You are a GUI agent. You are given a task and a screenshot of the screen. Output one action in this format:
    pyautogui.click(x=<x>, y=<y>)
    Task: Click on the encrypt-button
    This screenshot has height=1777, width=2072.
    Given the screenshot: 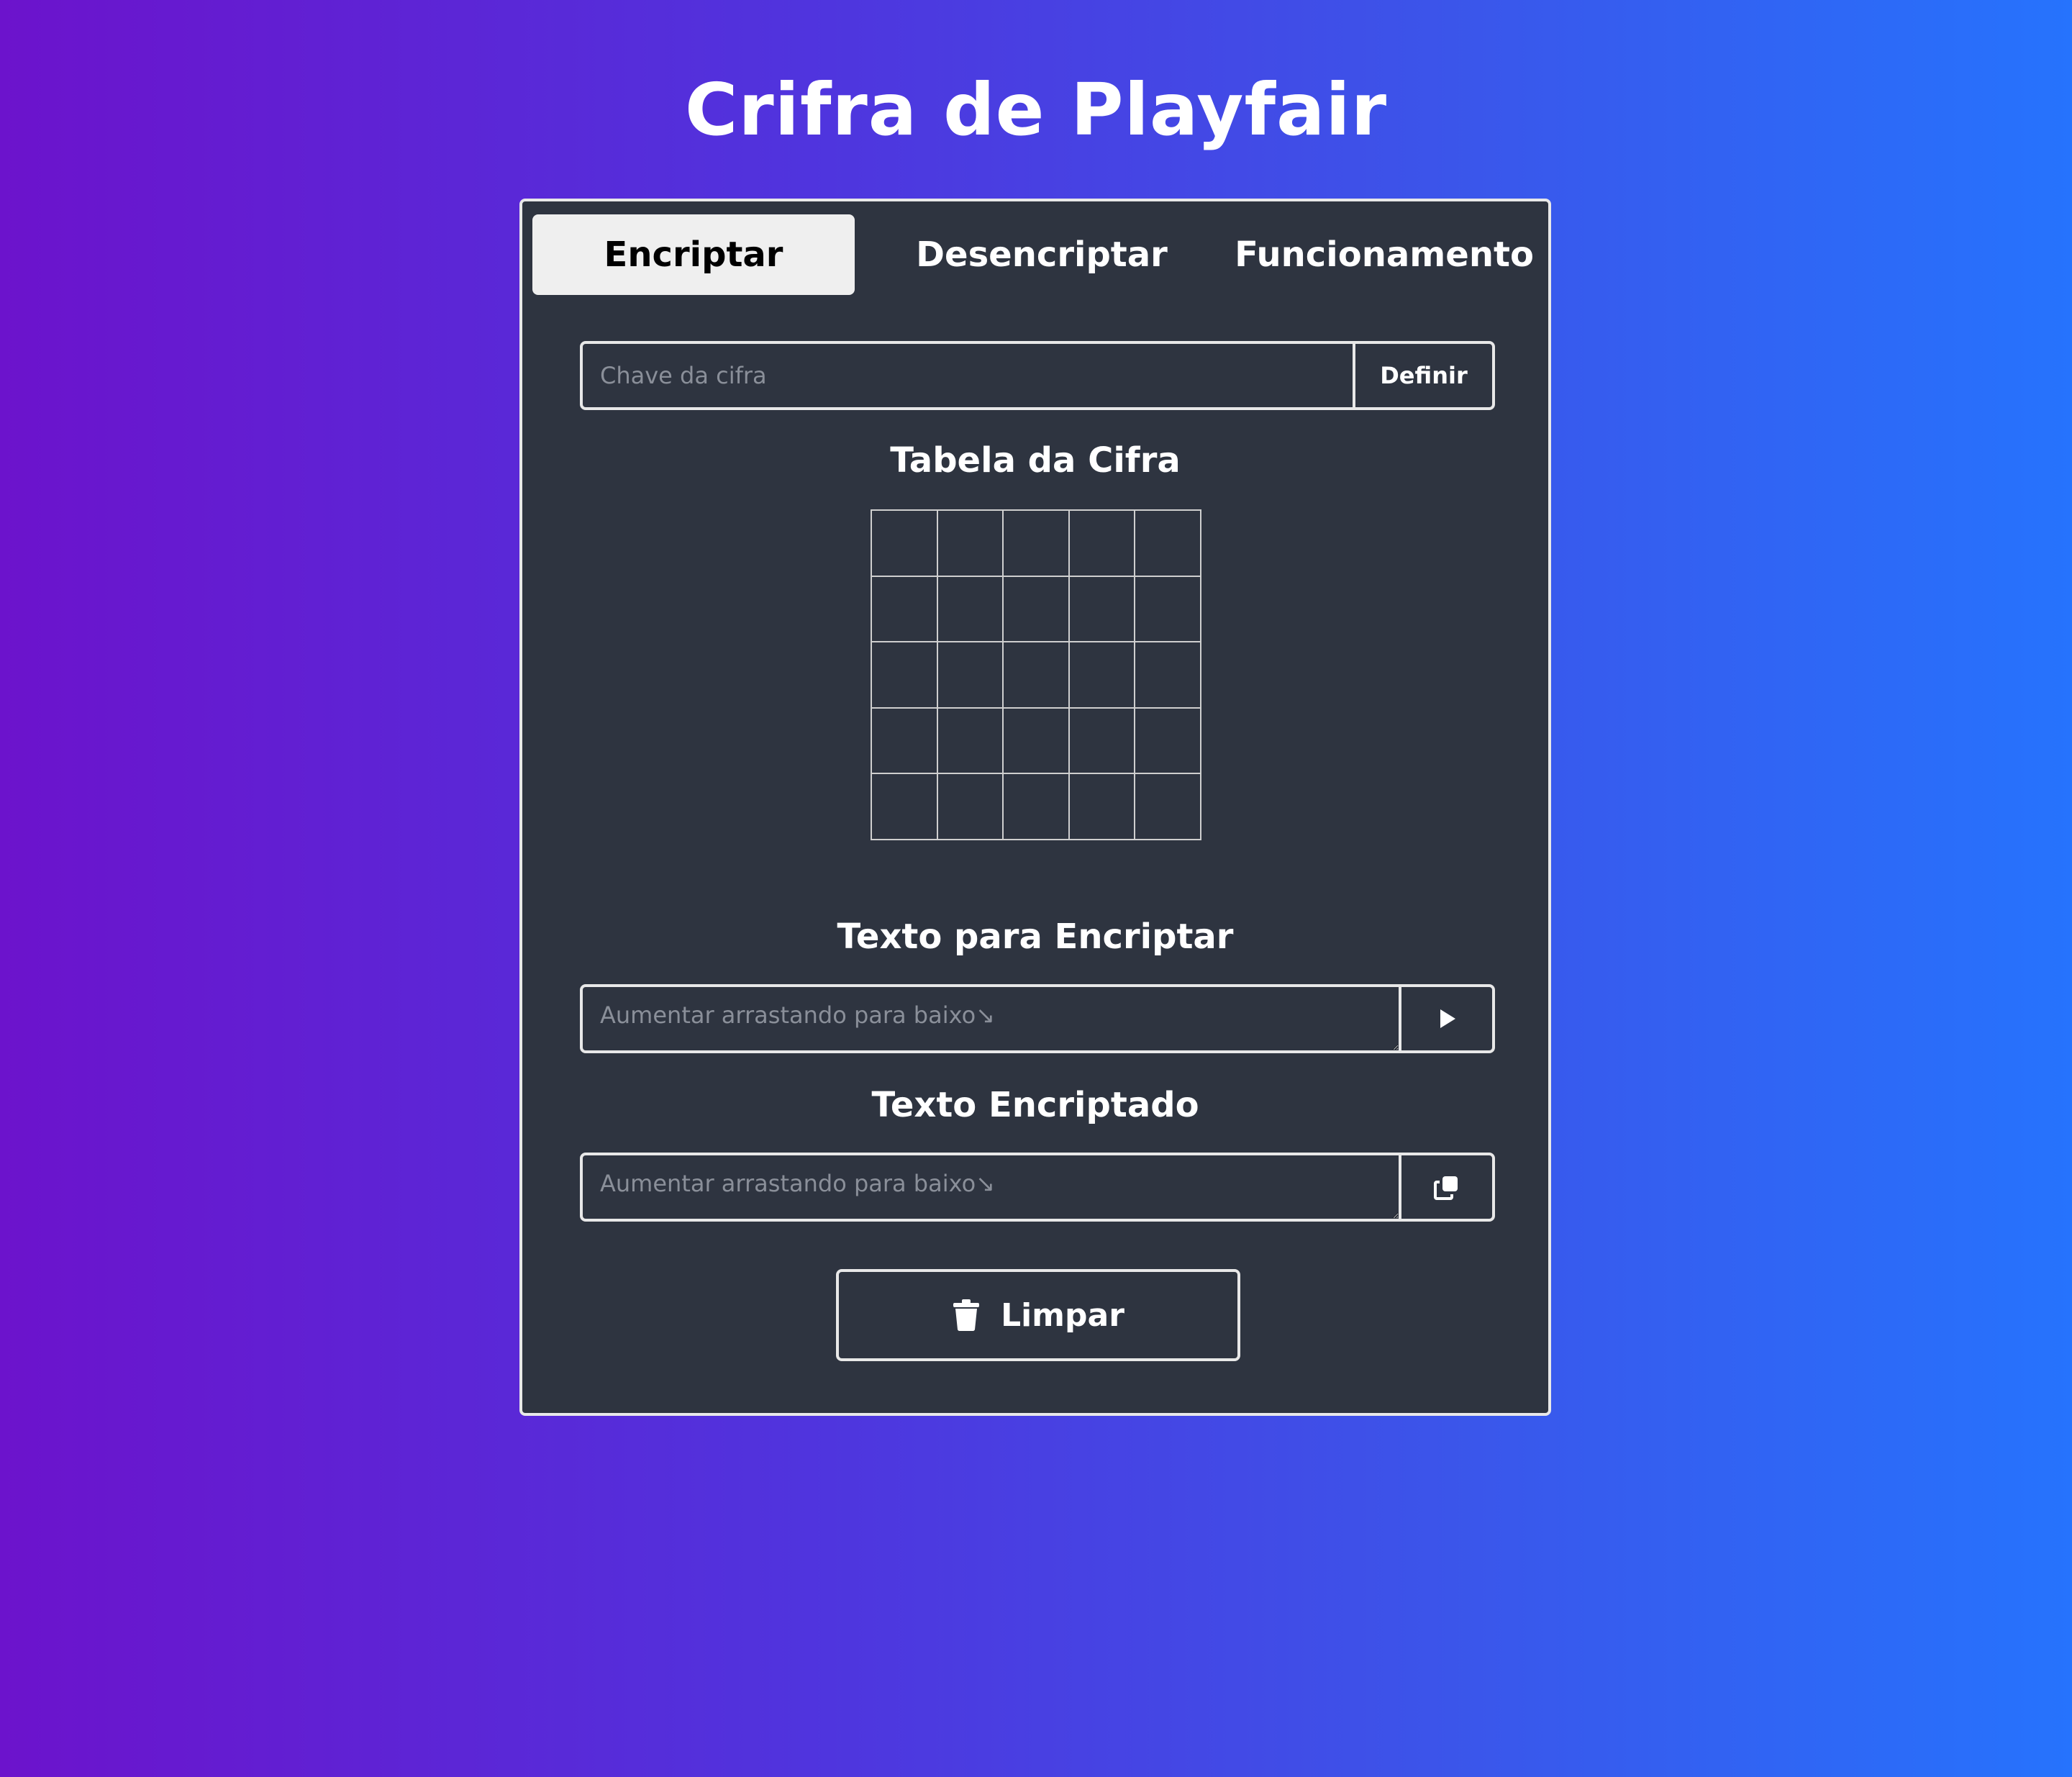 What is the action you would take?
    pyautogui.click(x=1446, y=1019)
    